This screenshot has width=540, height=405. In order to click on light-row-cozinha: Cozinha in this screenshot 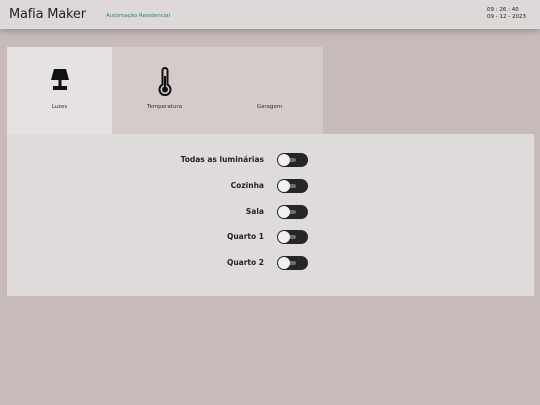, I will do `click(270, 186)`.